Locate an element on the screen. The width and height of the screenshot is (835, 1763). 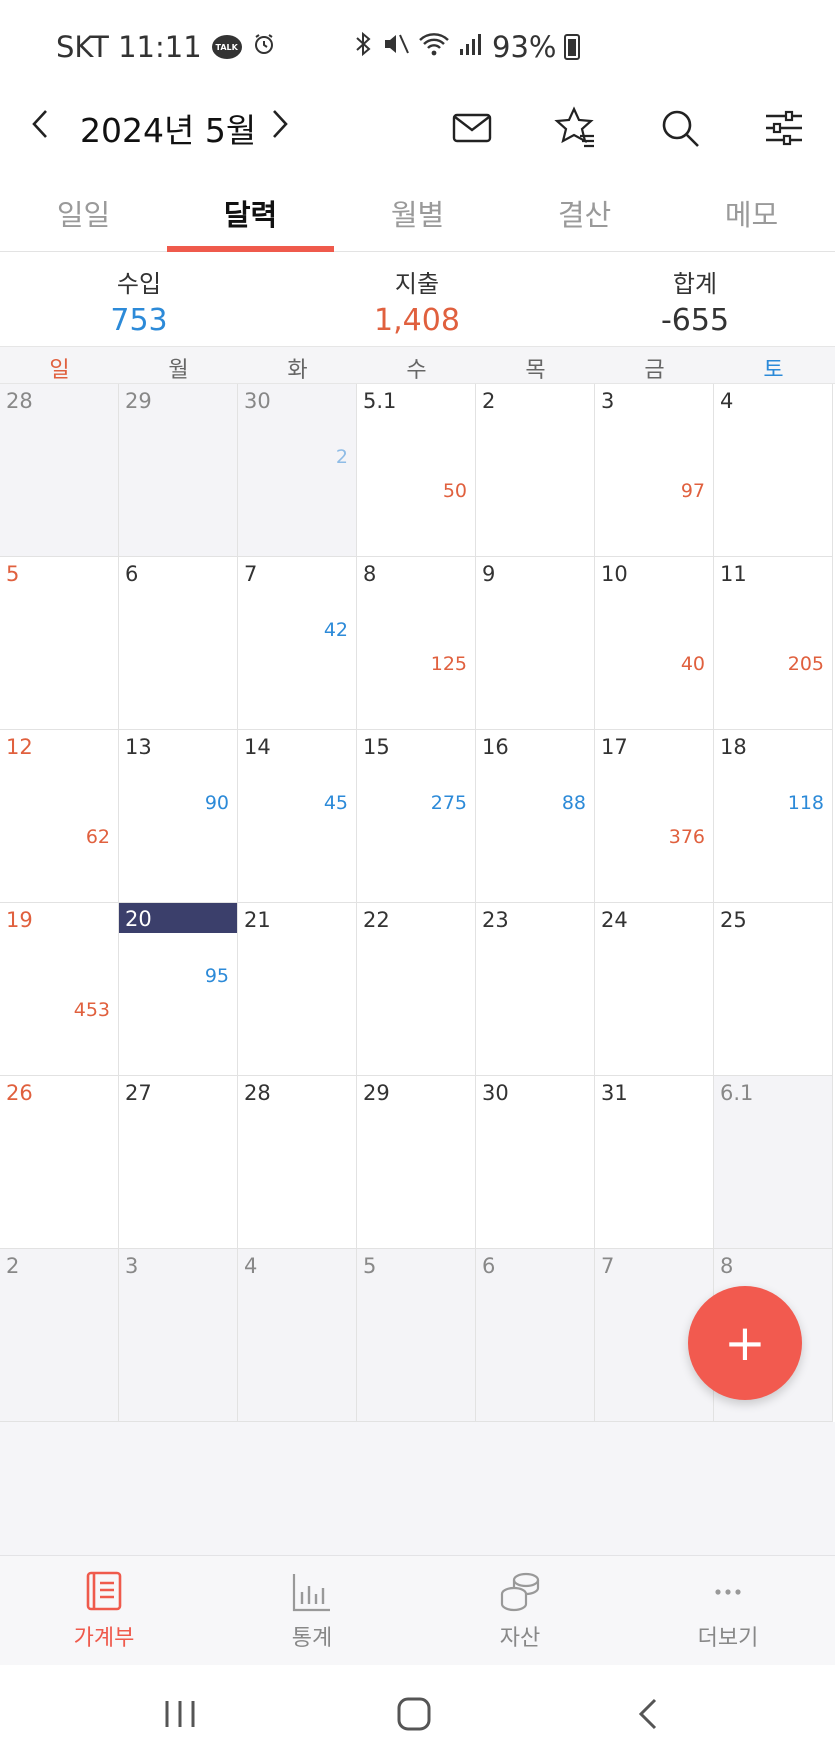
day-number: 9 is located at coordinates (489, 574).